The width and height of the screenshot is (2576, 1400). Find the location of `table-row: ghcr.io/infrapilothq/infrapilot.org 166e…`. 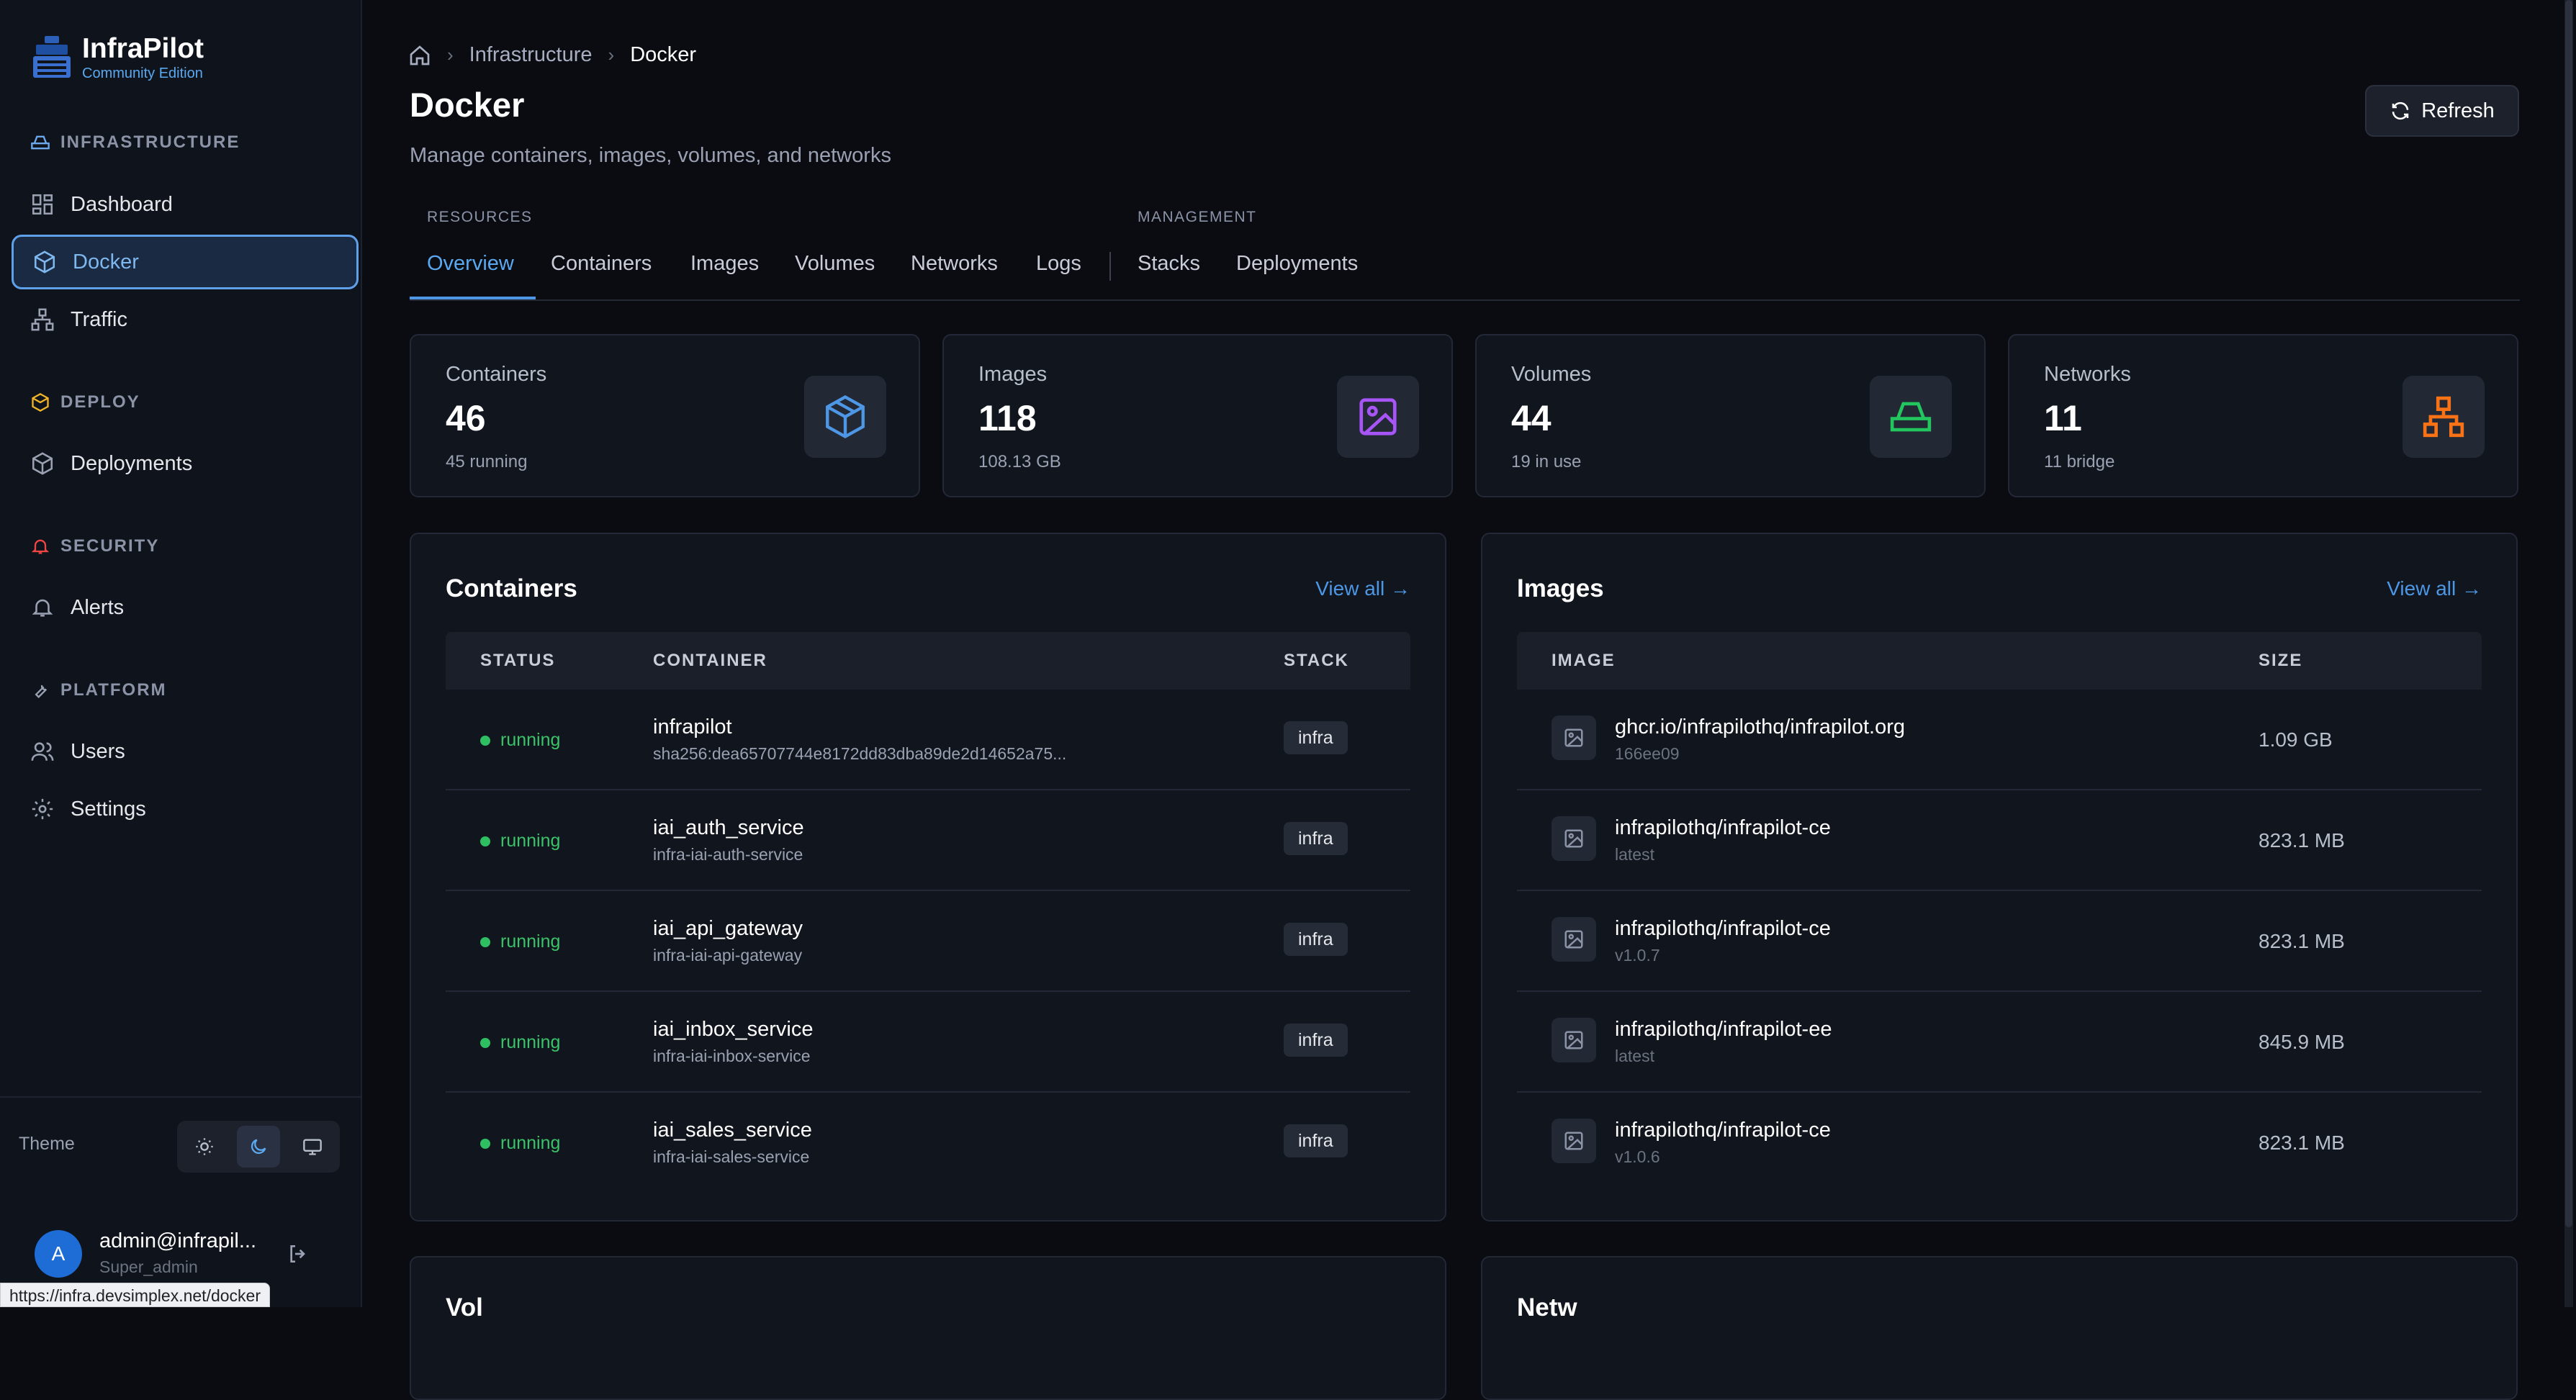

table-row: ghcr.io/infrapilothq/infrapilot.org 166e… is located at coordinates (1999, 740).